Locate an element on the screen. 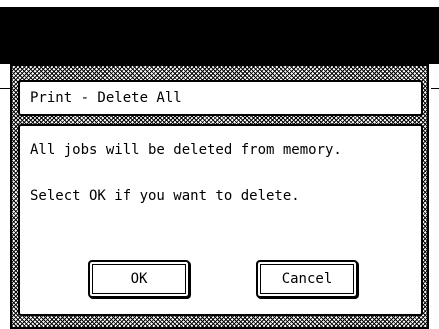 The image size is (439, 329). cancel-button: Cancel is located at coordinates (307, 279).